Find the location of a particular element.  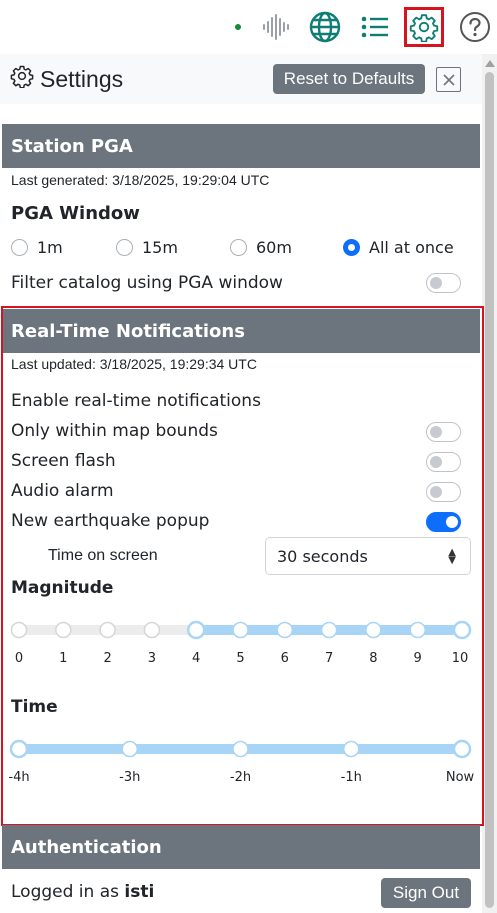

pga-window-label: PGA Window is located at coordinates (75, 213).